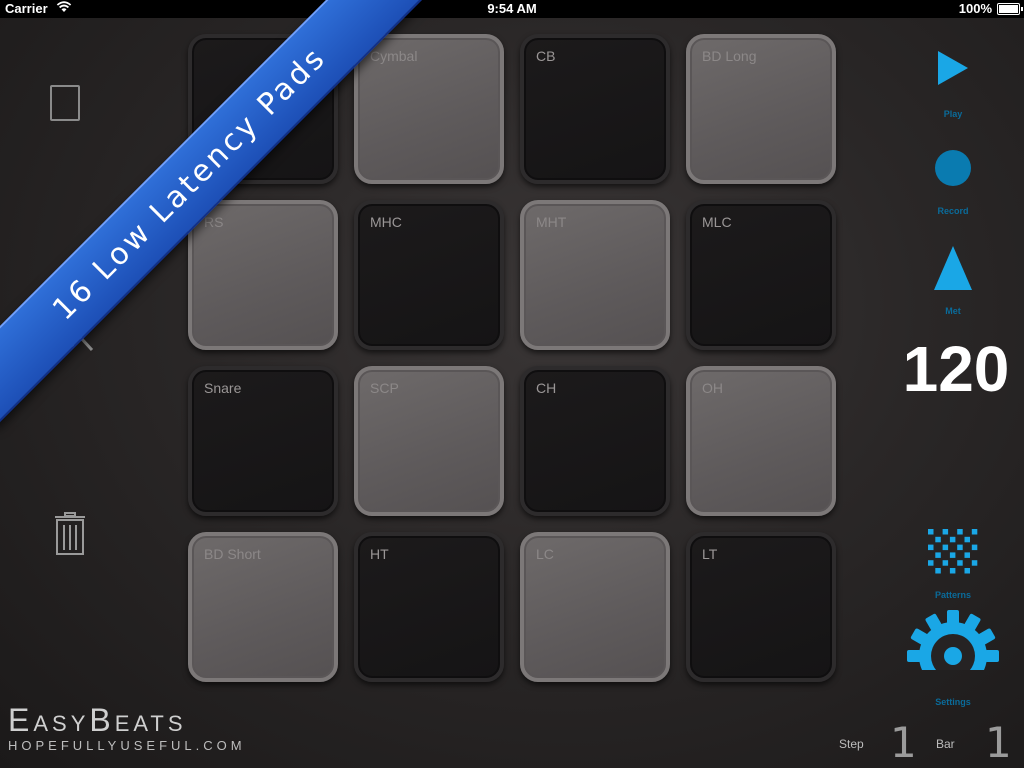 Image resolution: width=1024 pixels, height=768 pixels. Describe the element at coordinates (379, 554) in the screenshot. I see `drum-pad-label: HT` at that location.